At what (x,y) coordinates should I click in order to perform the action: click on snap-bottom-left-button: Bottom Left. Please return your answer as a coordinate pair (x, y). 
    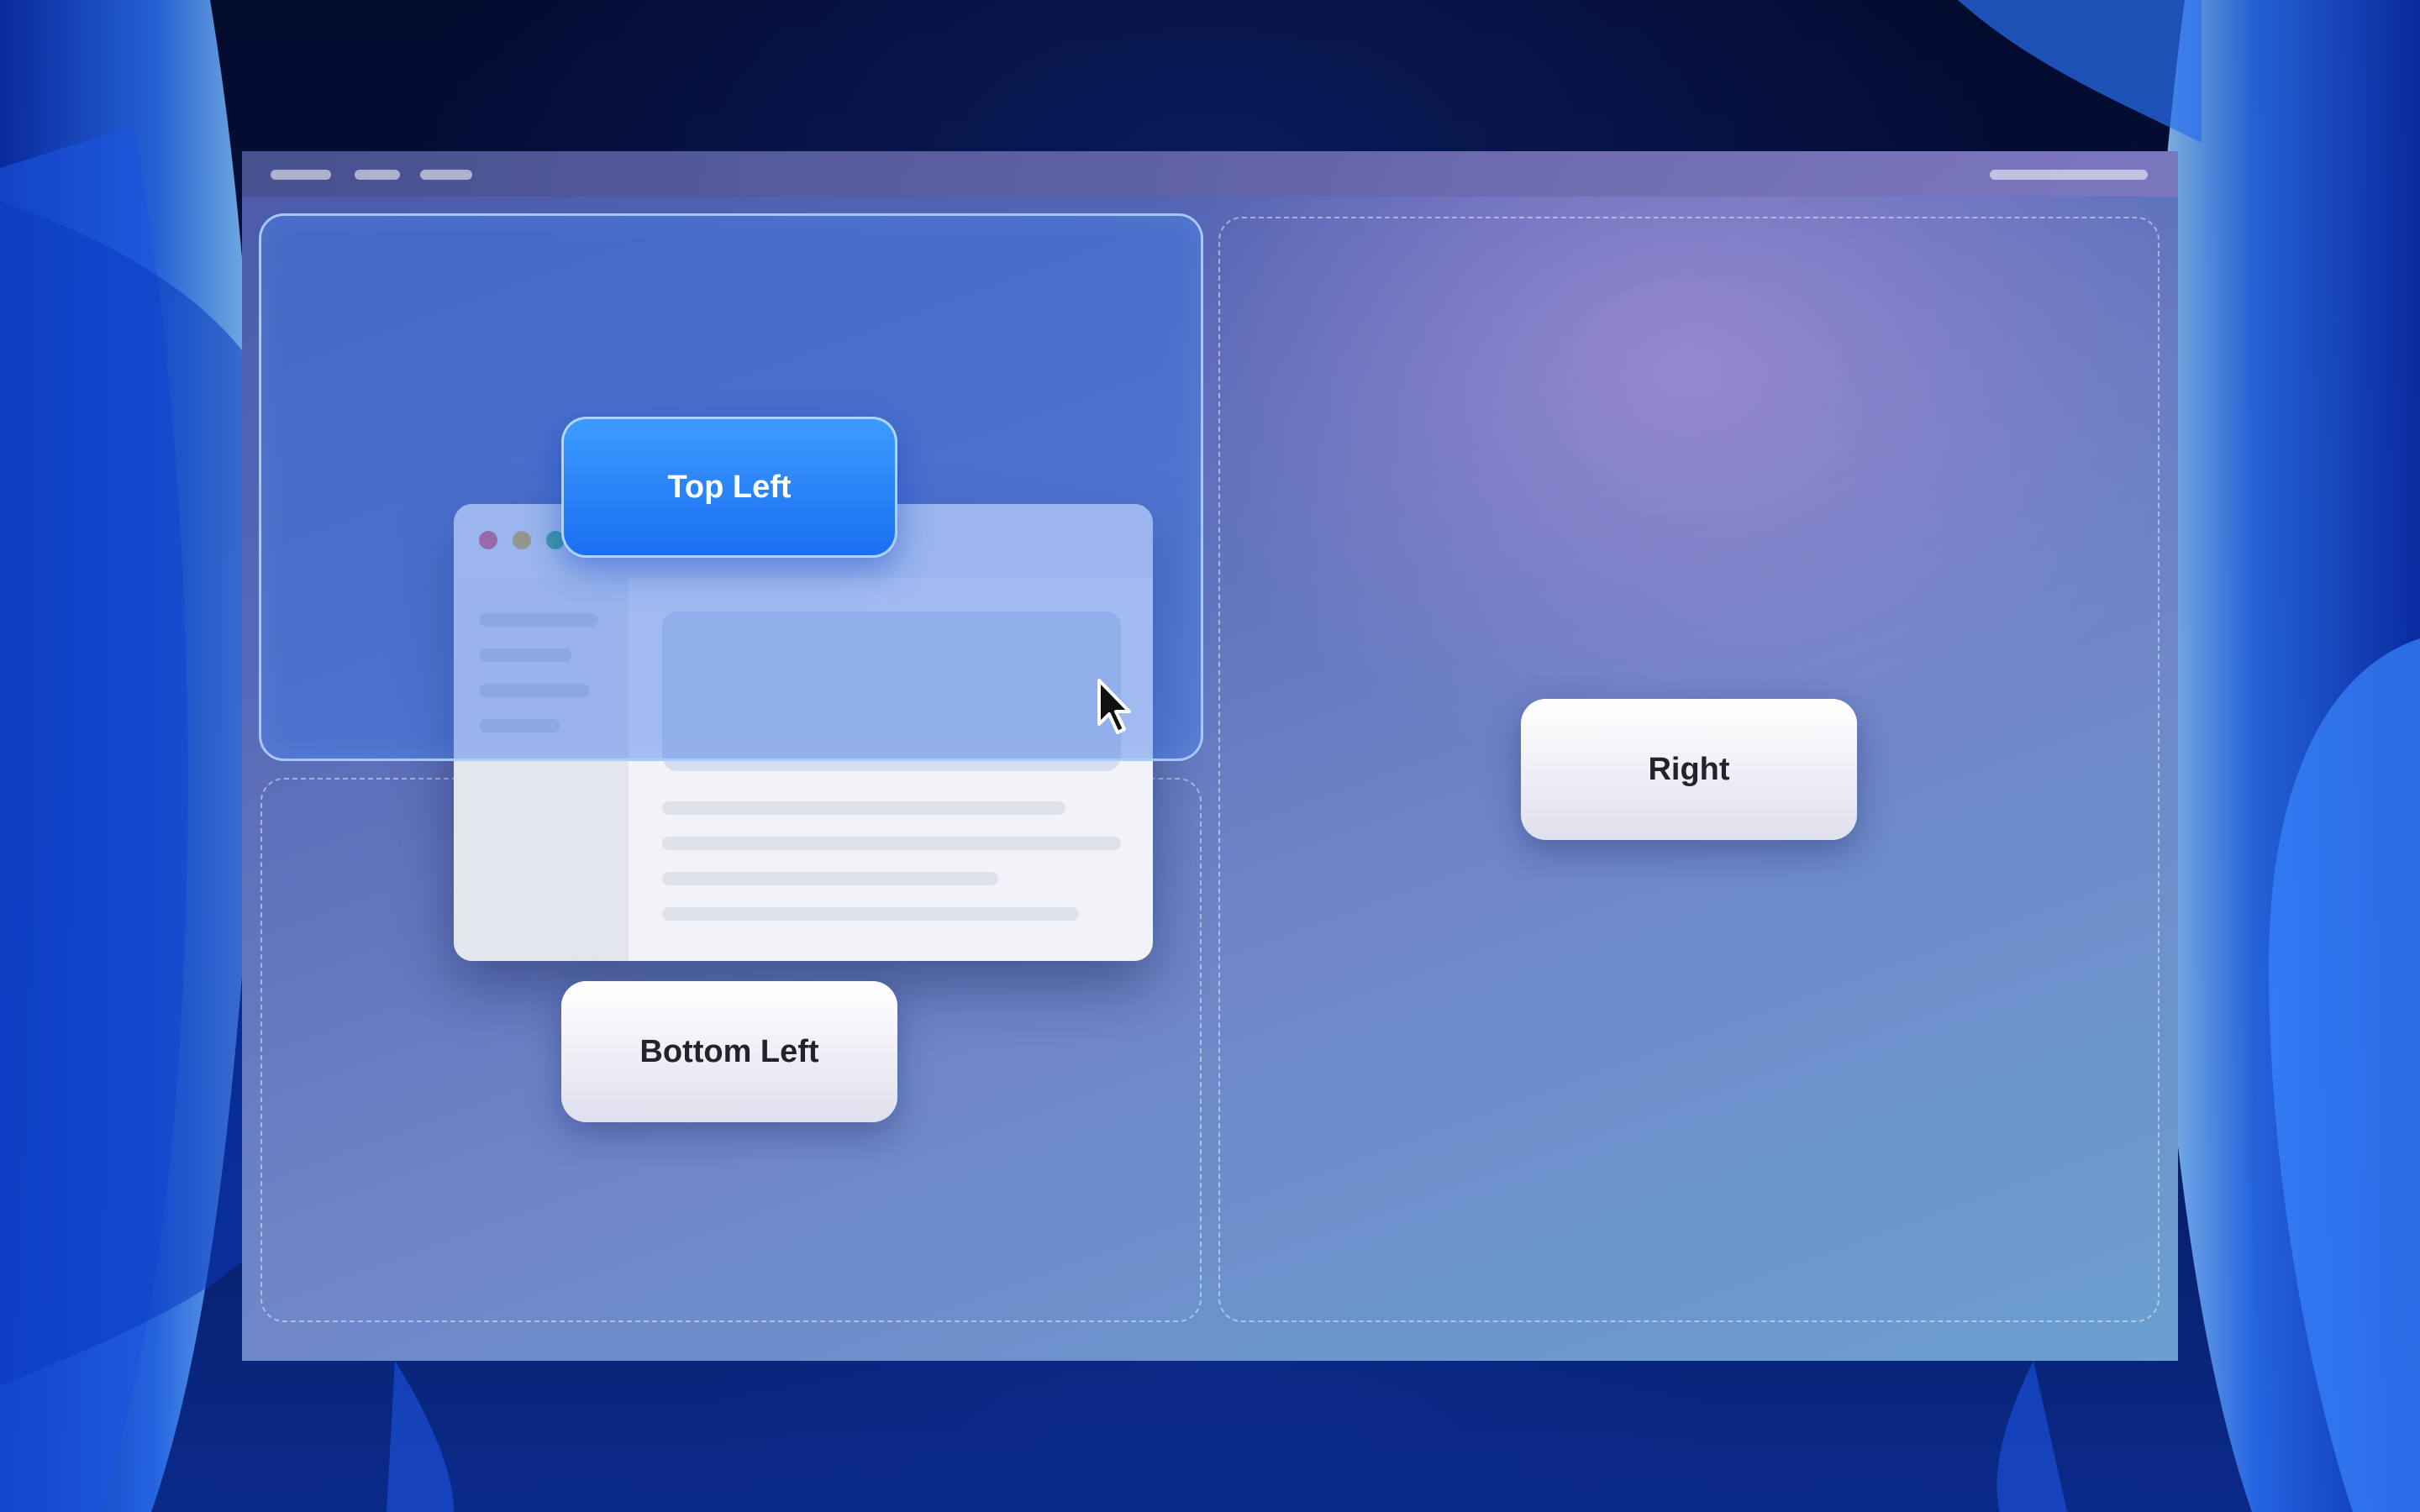
    Looking at the image, I should click on (729, 1051).